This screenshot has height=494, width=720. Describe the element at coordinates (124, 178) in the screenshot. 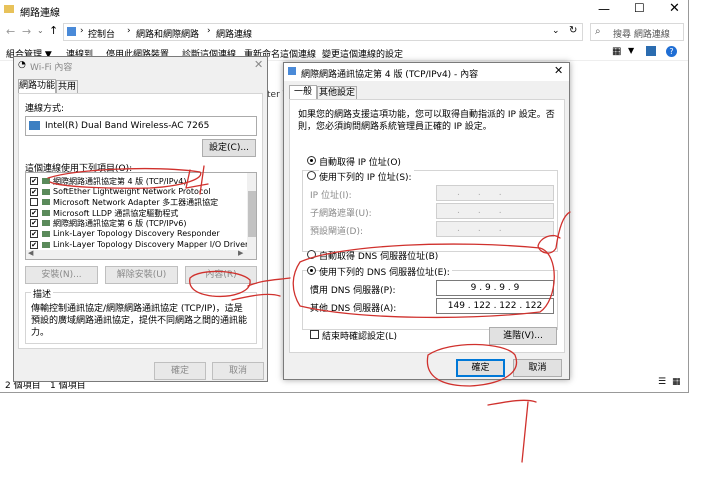

I see `annotation-circle-ipv4` at that location.